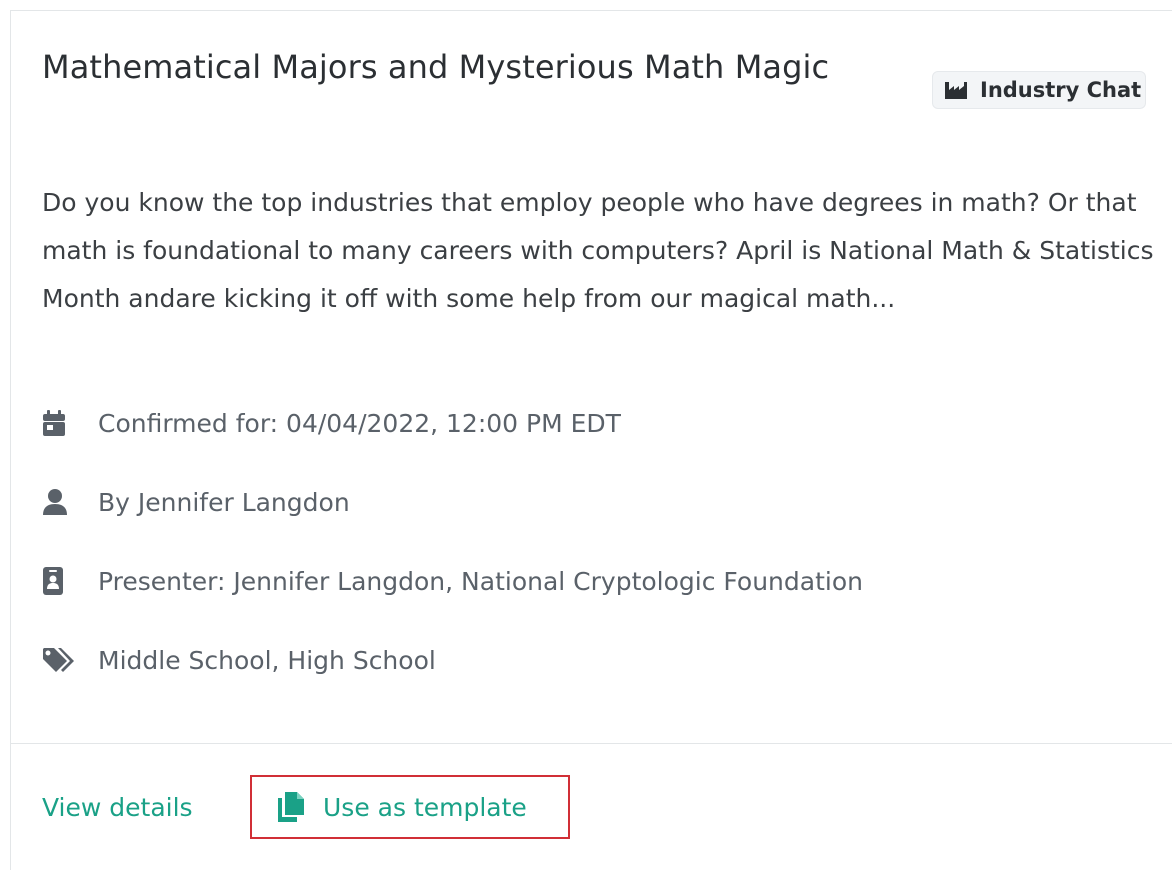  Describe the element at coordinates (224, 502) in the screenshot. I see `author-text: By Jennifer Langdon` at that location.